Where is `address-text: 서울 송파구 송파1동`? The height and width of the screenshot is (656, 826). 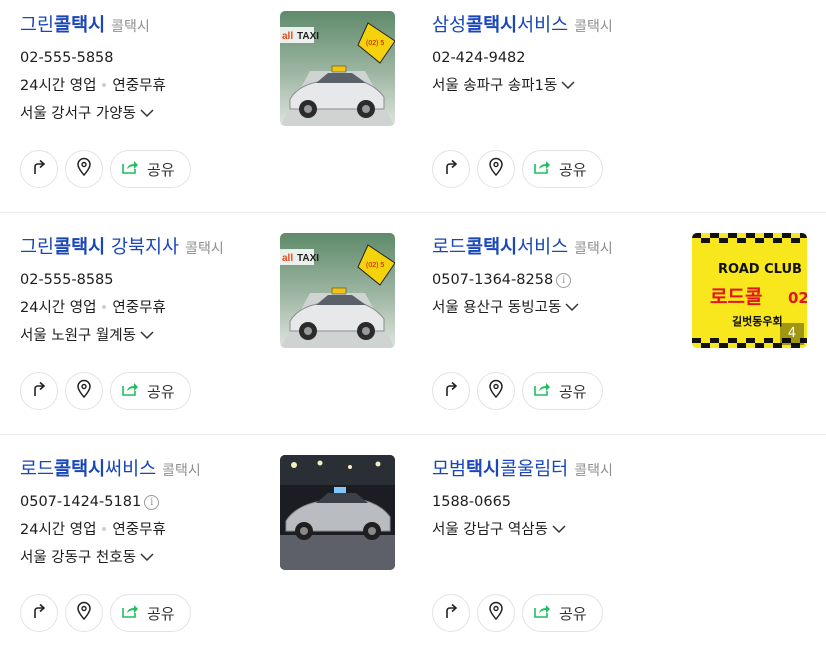 address-text: 서울 송파구 송파1동 is located at coordinates (495, 86).